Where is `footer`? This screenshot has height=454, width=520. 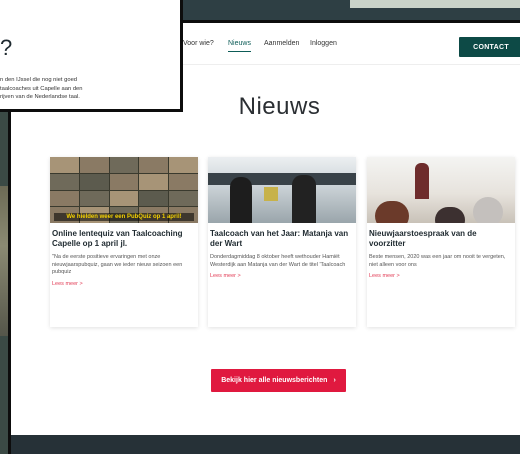 footer is located at coordinates (265, 444).